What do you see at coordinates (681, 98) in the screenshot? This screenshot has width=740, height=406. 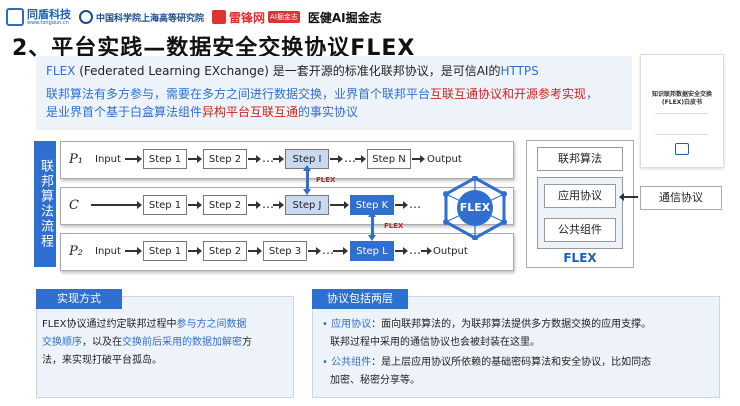 I see `whitepaper-title: 知识联邦数据安全交换(FLEX)白皮书` at bounding box center [681, 98].